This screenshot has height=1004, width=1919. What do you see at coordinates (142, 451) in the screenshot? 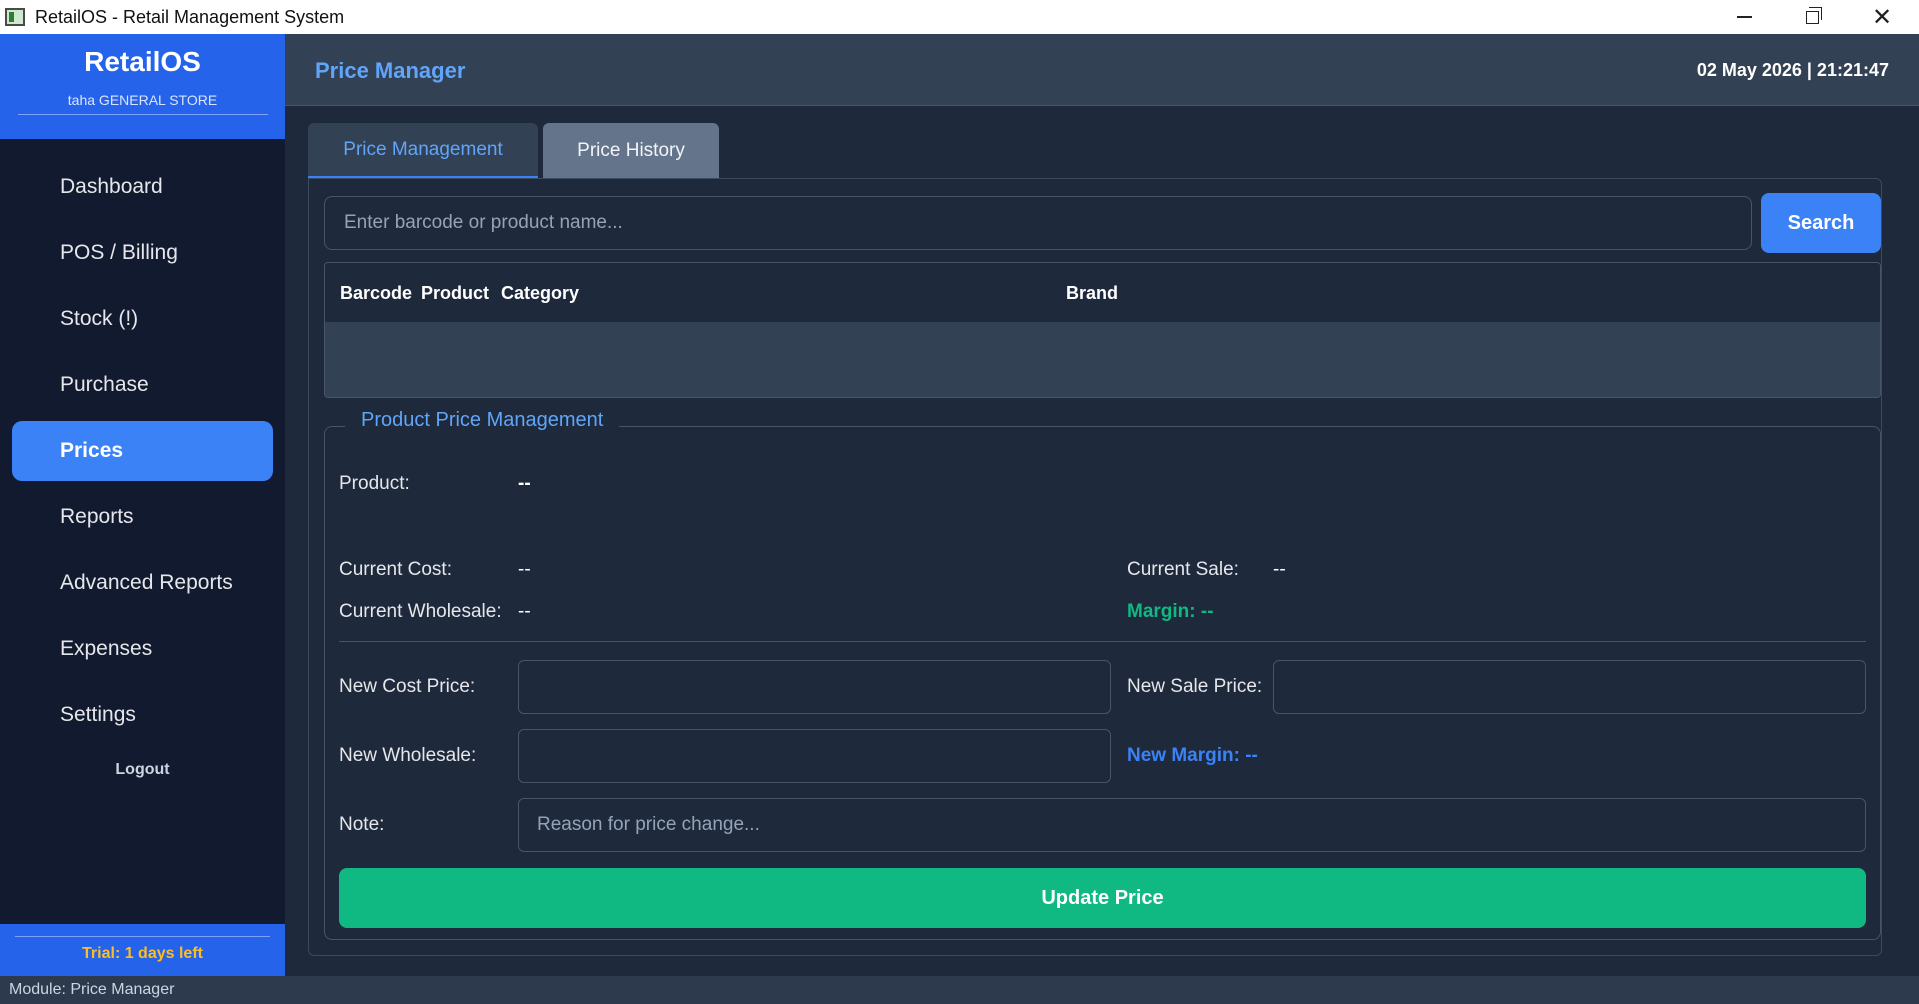
I see `sidebar-item-prices: Prices` at bounding box center [142, 451].